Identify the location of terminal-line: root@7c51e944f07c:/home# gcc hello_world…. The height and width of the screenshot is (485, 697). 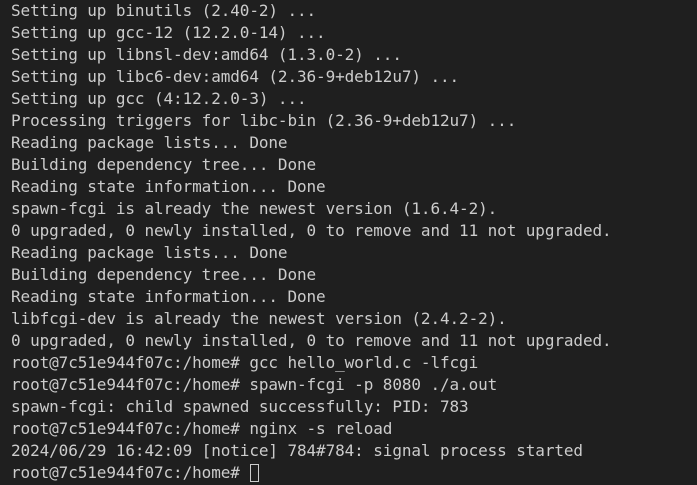
(245, 362).